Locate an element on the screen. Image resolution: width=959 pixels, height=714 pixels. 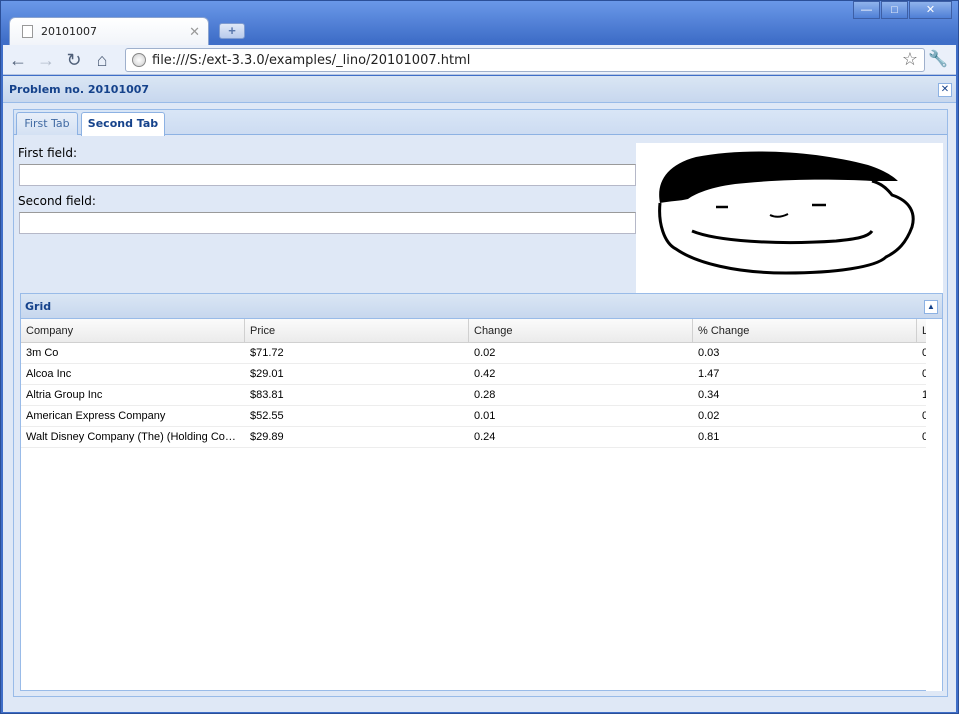
bookmark-star-icon: ☆ is located at coordinates (910, 59).